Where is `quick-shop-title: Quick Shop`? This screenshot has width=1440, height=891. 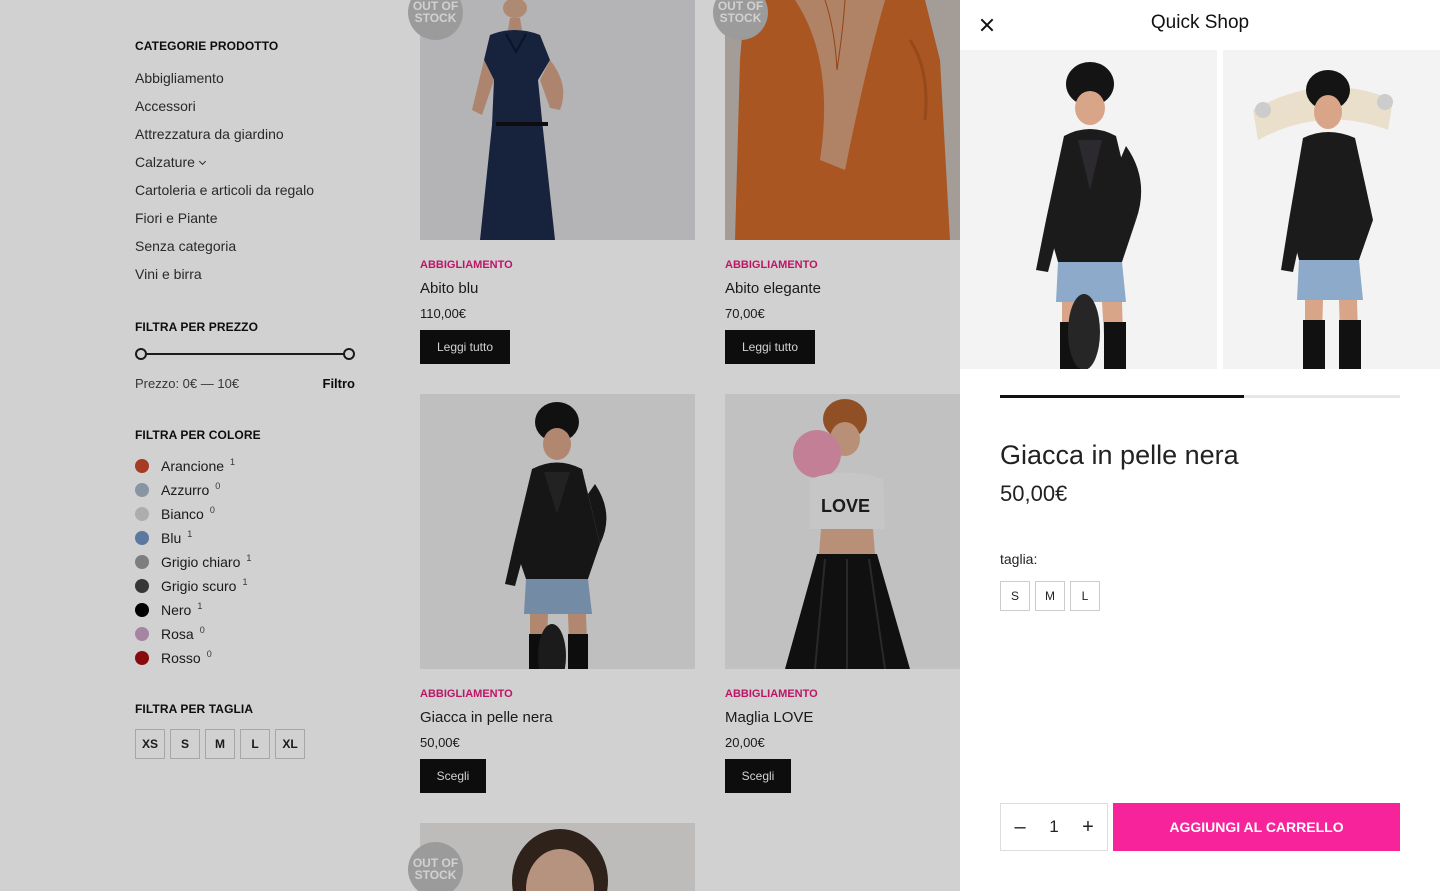 quick-shop-title: Quick Shop is located at coordinates (1200, 22).